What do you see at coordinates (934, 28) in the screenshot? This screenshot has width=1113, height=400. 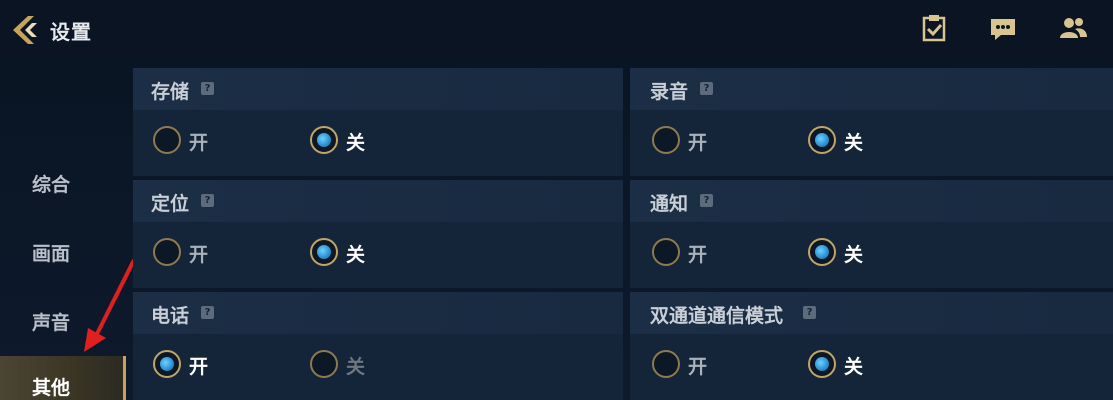 I see `clipboard-check-icon` at bounding box center [934, 28].